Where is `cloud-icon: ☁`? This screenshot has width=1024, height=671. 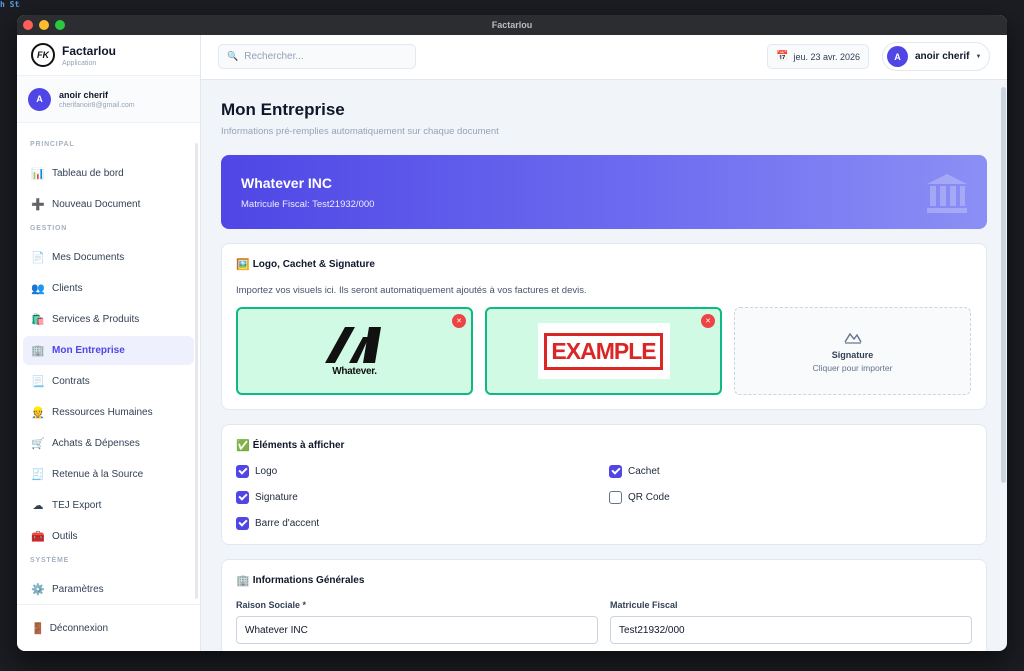
cloud-icon: ☁ is located at coordinates (38, 506).